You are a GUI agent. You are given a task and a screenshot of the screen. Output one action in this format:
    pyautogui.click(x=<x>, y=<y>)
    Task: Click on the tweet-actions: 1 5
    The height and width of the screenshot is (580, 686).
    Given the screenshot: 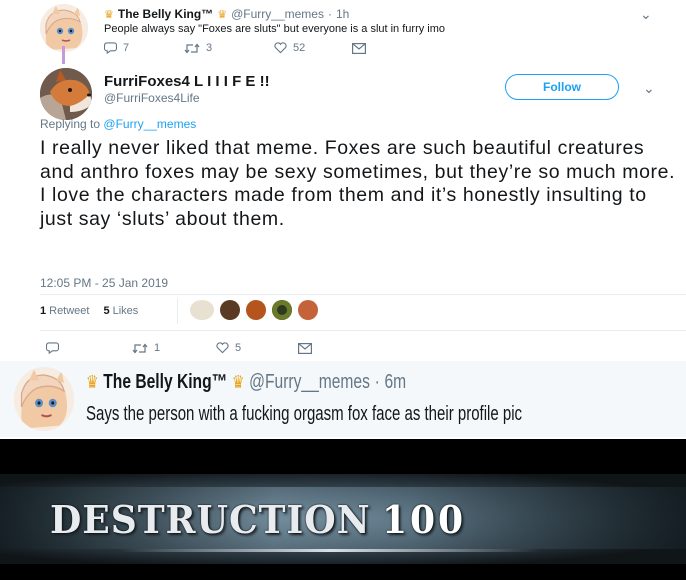 What is the action you would take?
    pyautogui.click(x=179, y=348)
    